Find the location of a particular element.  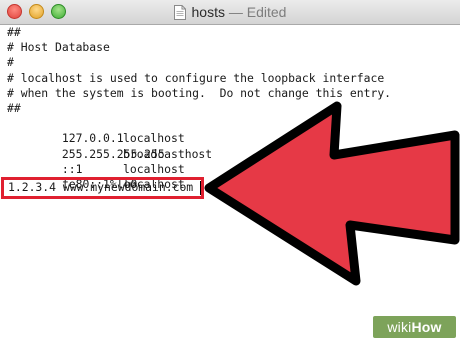

watermark-wiki: wiki is located at coordinates (399, 327).